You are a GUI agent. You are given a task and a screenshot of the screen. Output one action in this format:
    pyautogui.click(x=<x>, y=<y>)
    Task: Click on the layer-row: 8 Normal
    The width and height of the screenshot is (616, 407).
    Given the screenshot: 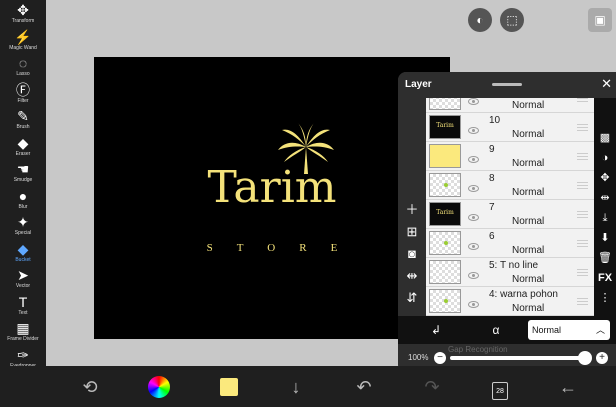 What is the action you would take?
    pyautogui.click(x=510, y=185)
    